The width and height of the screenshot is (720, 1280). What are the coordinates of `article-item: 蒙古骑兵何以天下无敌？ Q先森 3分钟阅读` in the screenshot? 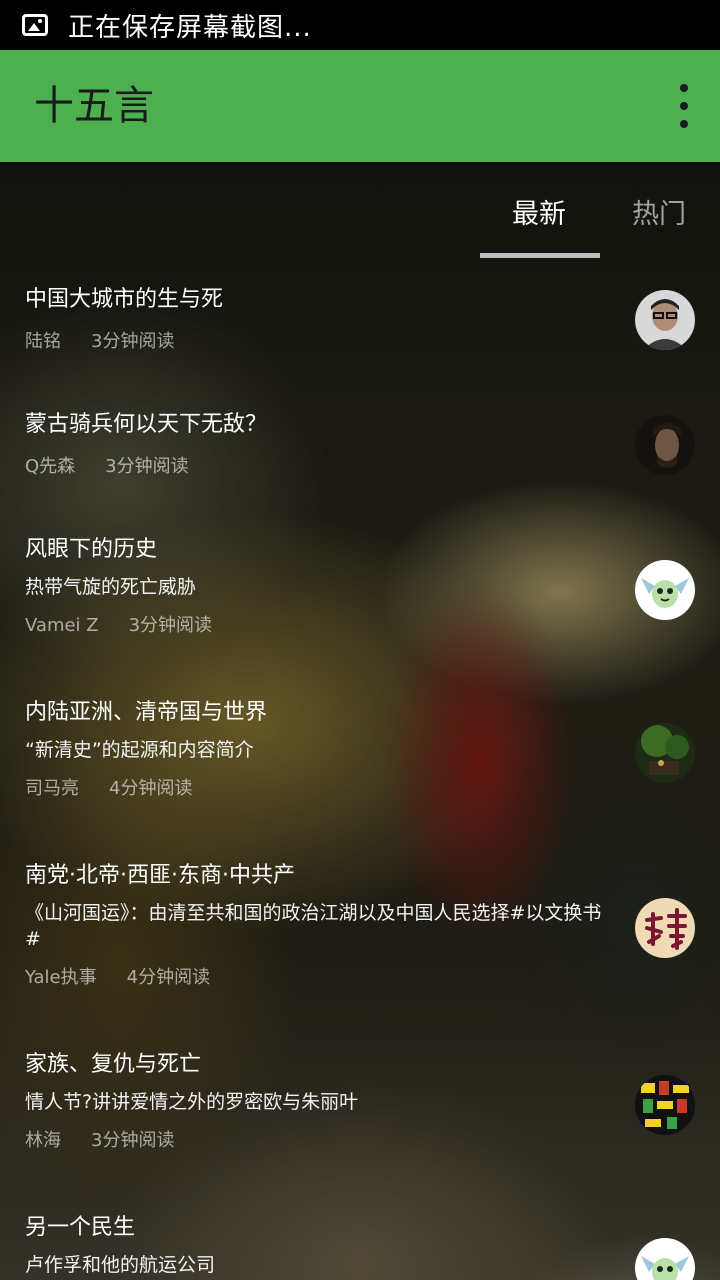 It's located at (360, 449).